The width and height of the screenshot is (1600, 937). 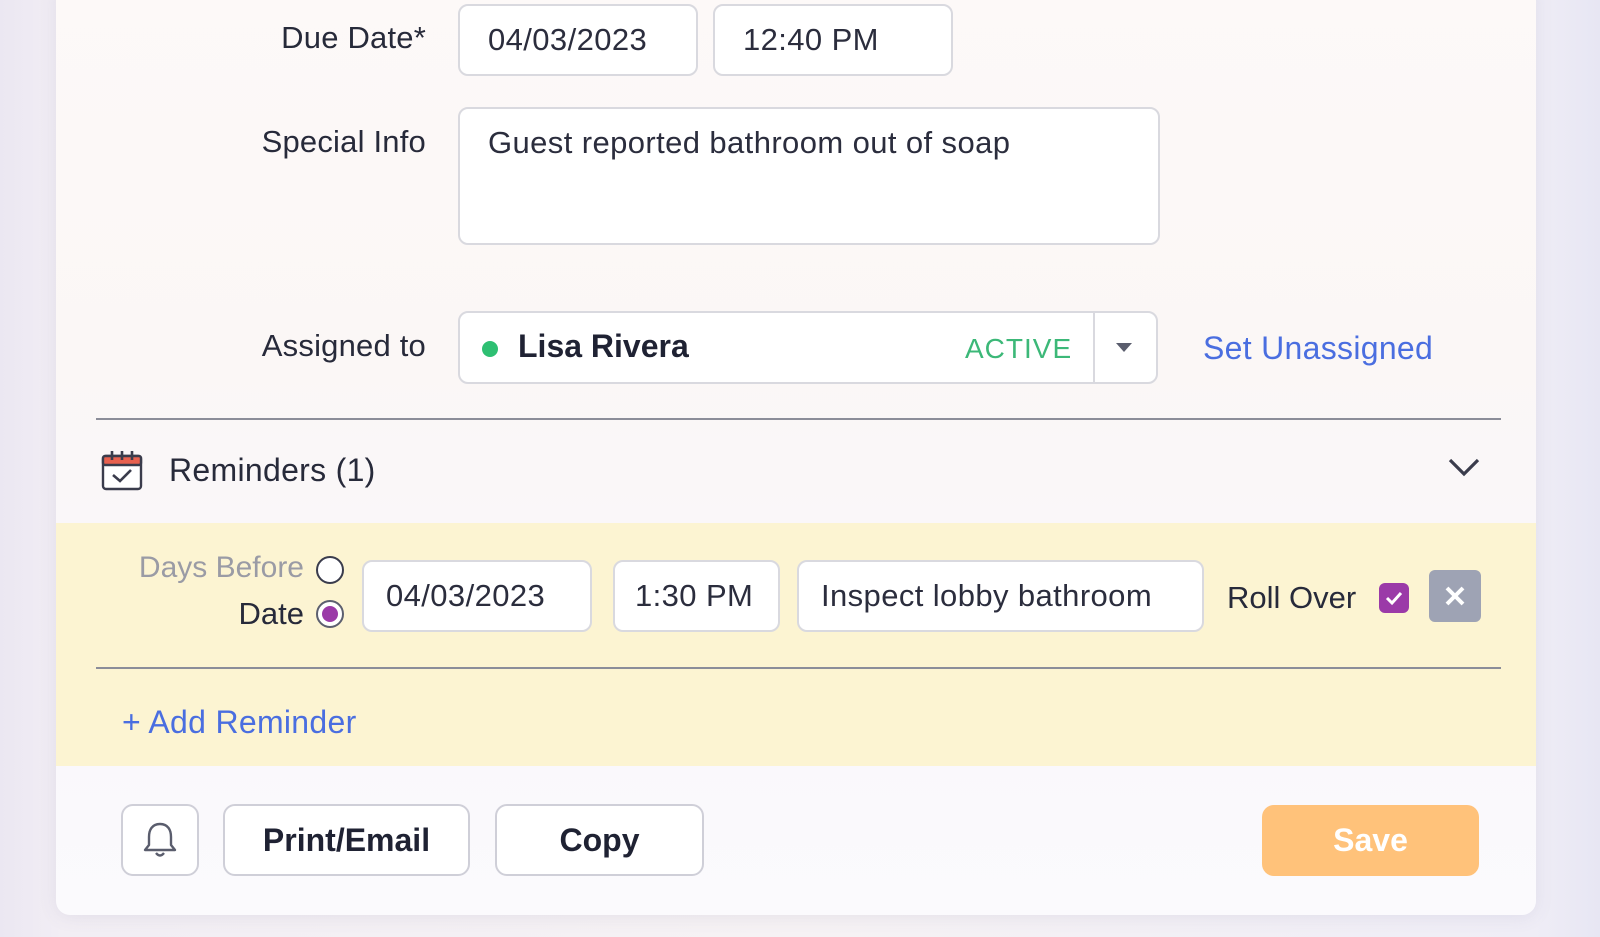 I want to click on special-info-label: Special Info, so click(x=343, y=141).